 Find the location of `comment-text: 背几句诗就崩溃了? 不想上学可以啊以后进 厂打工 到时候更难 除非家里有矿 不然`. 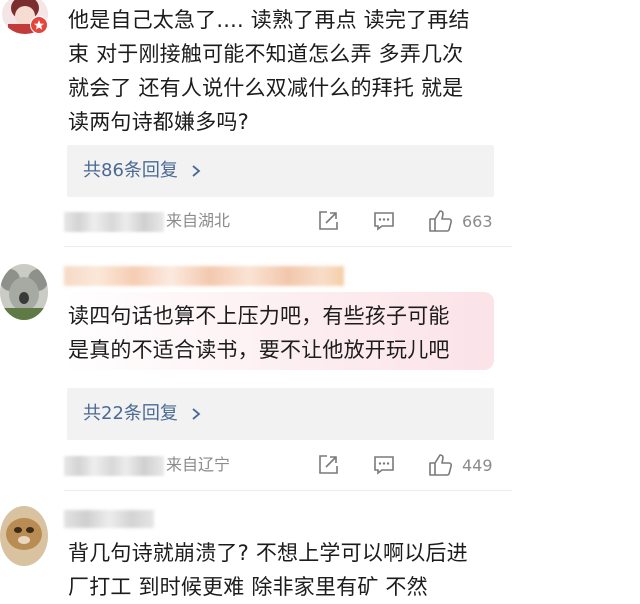

comment-text: 背几句诗就崩溃了? 不想上学可以啊以后进 厂打工 到时候更难 除非家里有矿 不然 is located at coordinates (268, 570).